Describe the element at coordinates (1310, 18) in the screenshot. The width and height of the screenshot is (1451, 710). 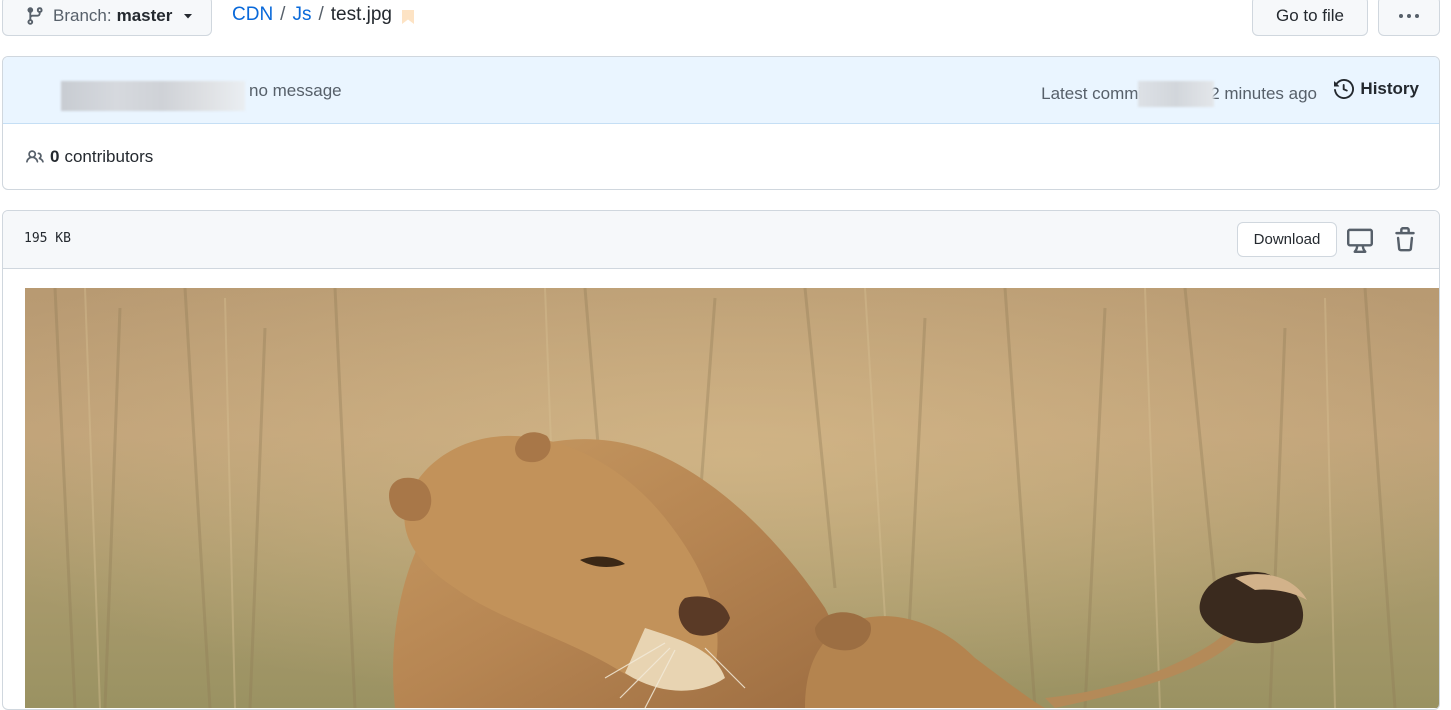
I see `go-to-file-button: Go to file` at that location.